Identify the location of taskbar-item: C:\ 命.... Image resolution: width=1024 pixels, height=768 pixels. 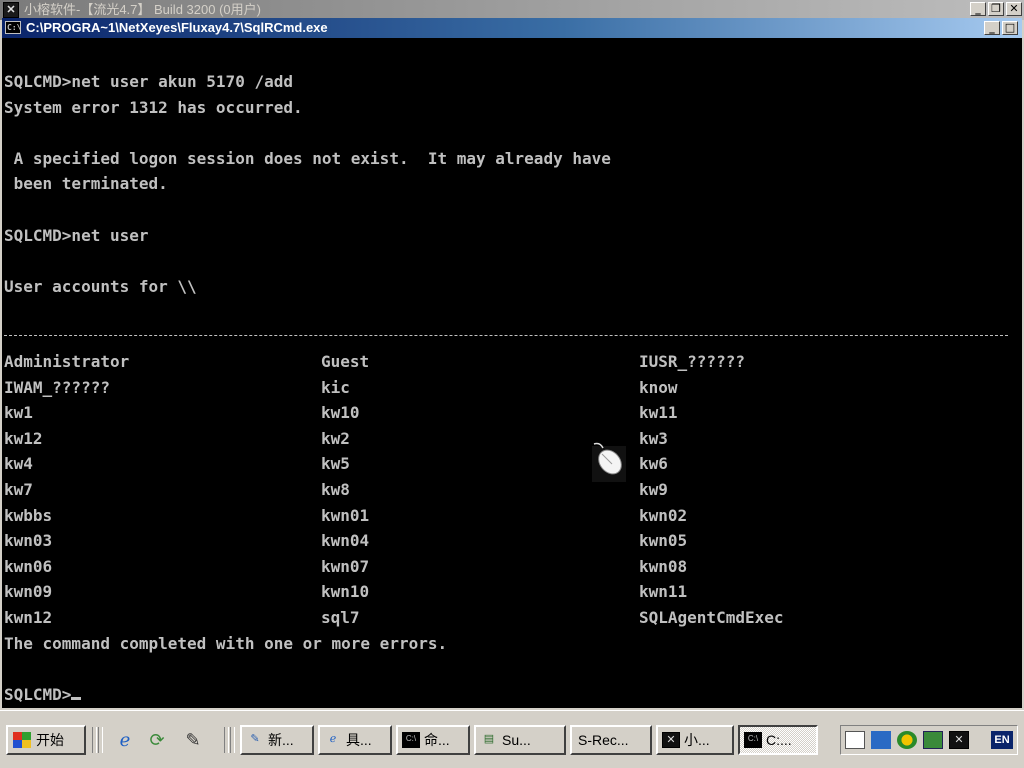
(433, 740).